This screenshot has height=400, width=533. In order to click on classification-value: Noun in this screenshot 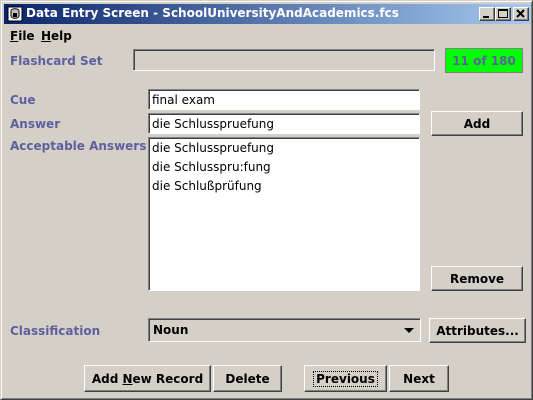, I will do `click(171, 330)`.